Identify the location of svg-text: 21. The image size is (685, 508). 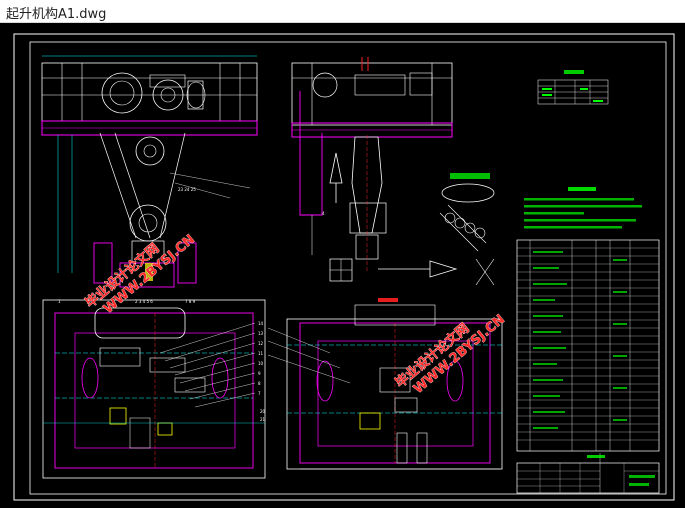
(263, 419).